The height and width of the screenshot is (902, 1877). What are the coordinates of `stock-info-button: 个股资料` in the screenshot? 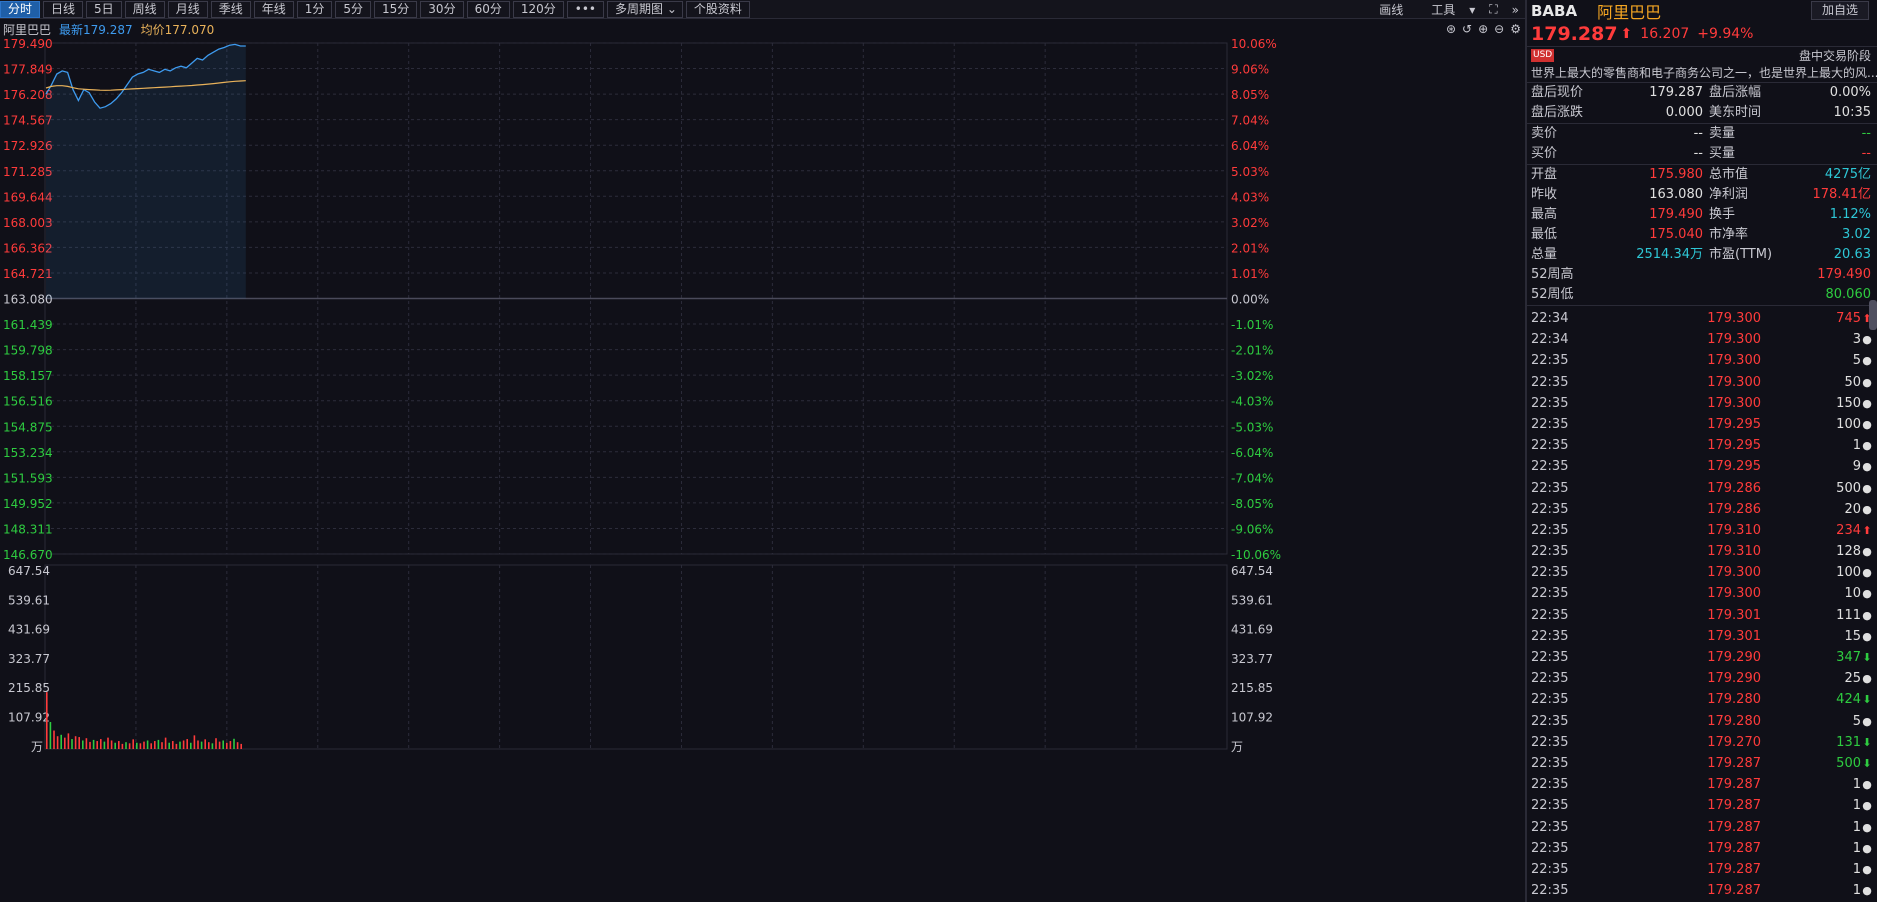 It's located at (717, 9).